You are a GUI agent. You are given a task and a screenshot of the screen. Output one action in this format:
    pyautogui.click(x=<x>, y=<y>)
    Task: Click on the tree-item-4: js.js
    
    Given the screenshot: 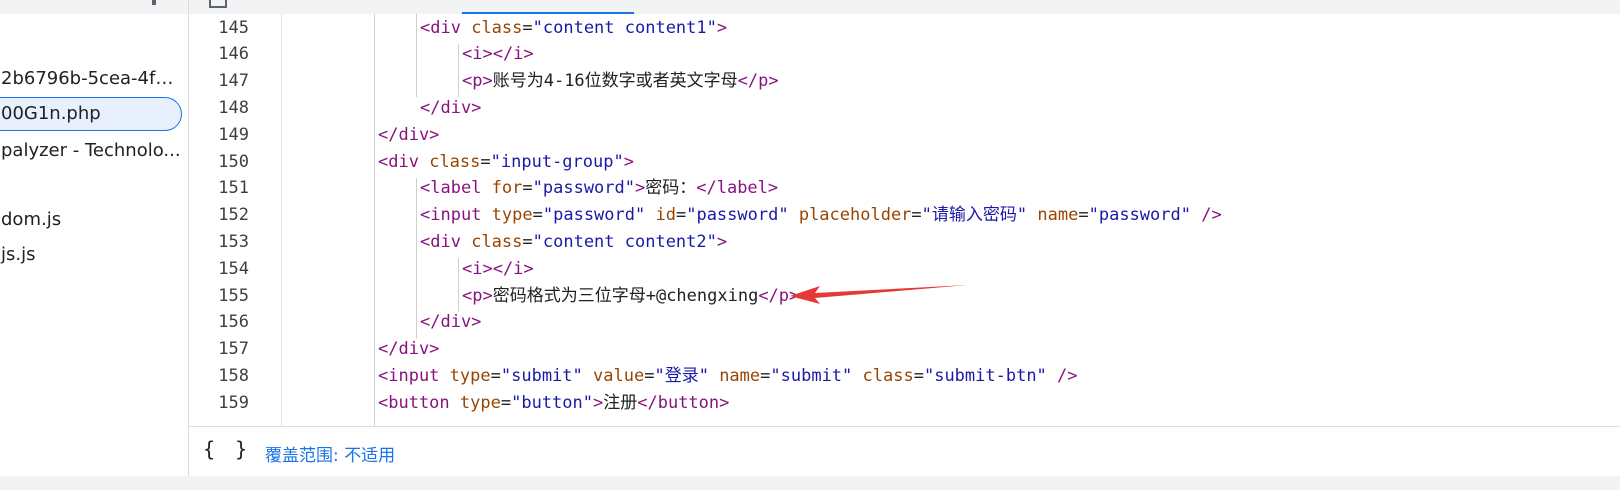 What is the action you would take?
    pyautogui.click(x=91, y=255)
    